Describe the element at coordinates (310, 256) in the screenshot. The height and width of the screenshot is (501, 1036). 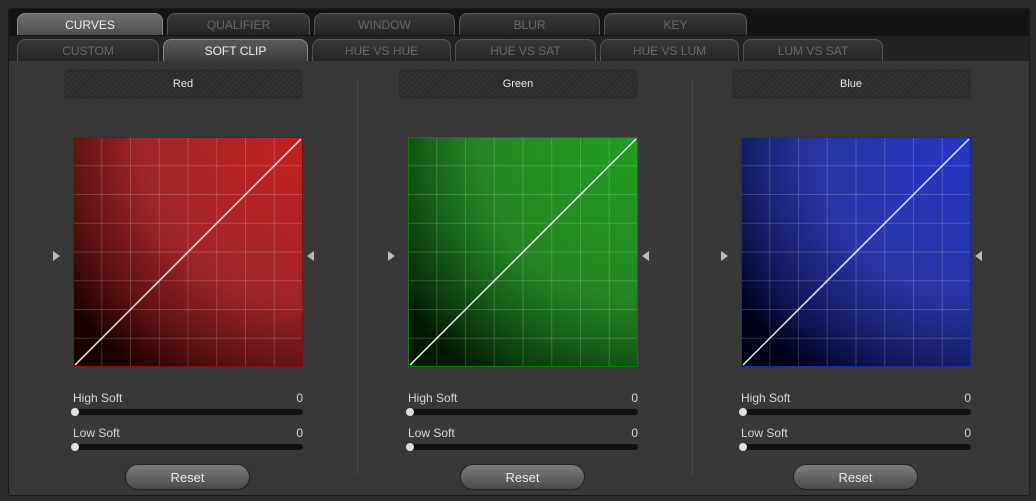
I see `red-right-handle-icon` at that location.